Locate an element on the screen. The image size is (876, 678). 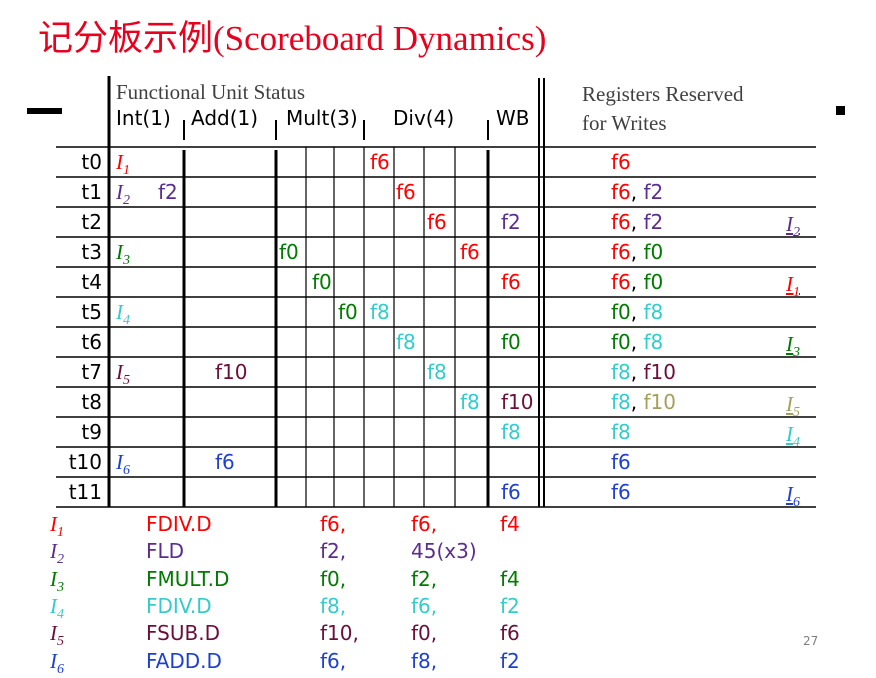
int-unit-instruction: I2 is located at coordinates (123, 196).